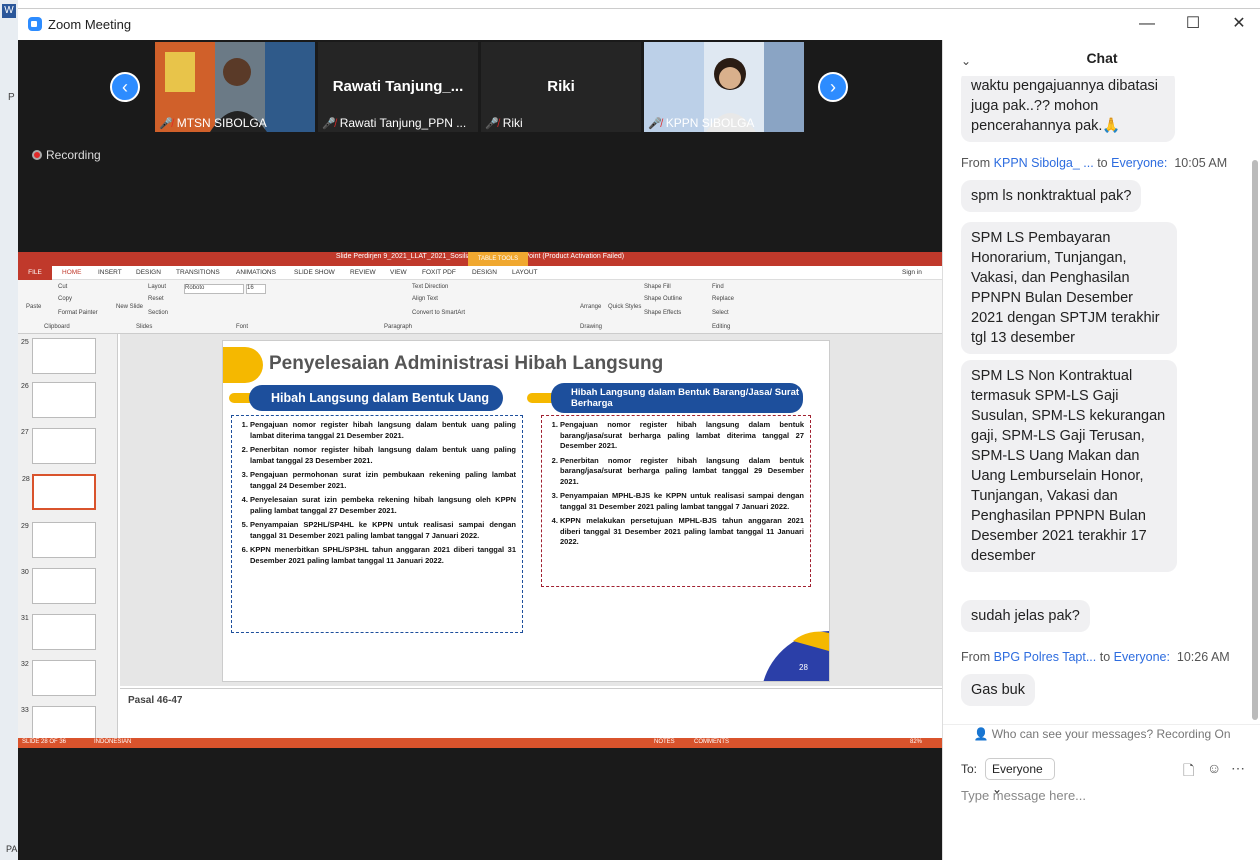  Describe the element at coordinates (531, 713) in the screenshot. I see `notes-pane: Pasal 46-47` at that location.